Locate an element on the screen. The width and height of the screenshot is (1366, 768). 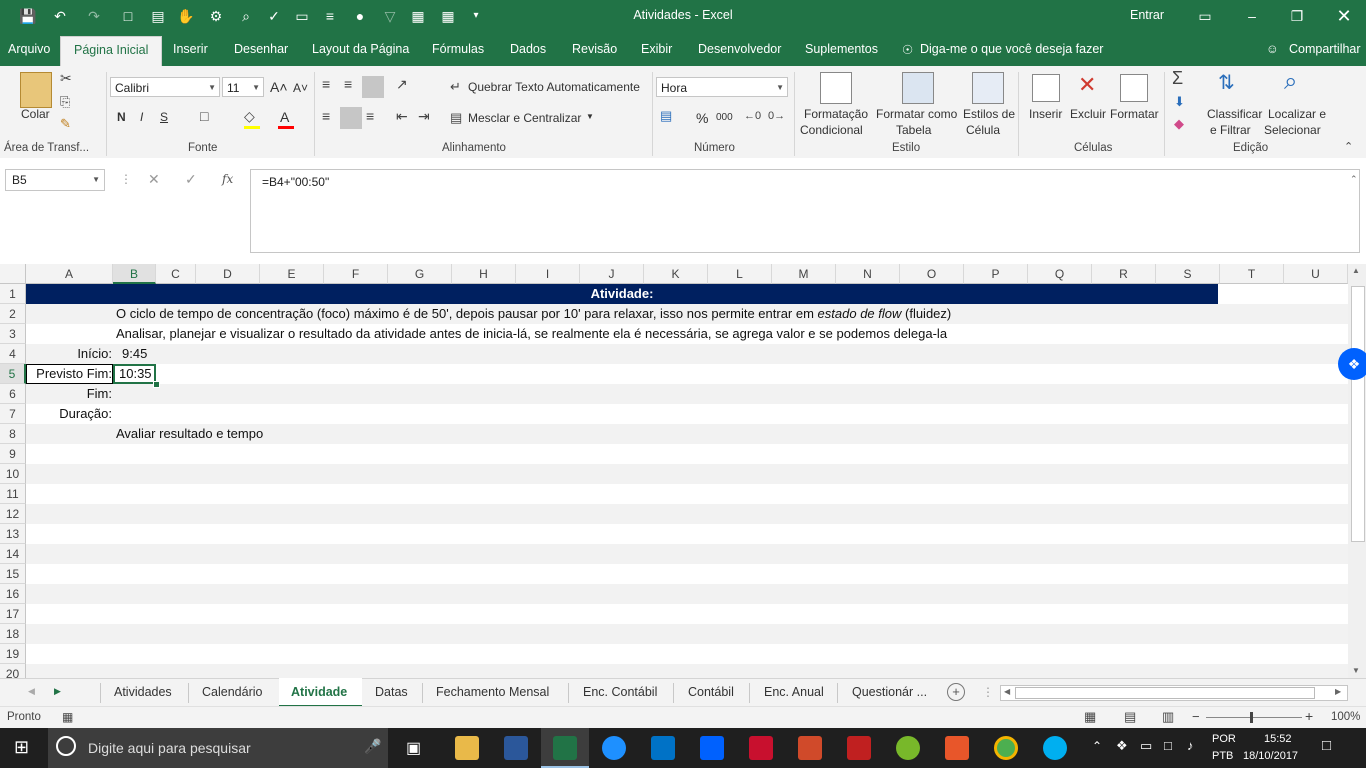
word-icon is located at coordinates (516, 748).